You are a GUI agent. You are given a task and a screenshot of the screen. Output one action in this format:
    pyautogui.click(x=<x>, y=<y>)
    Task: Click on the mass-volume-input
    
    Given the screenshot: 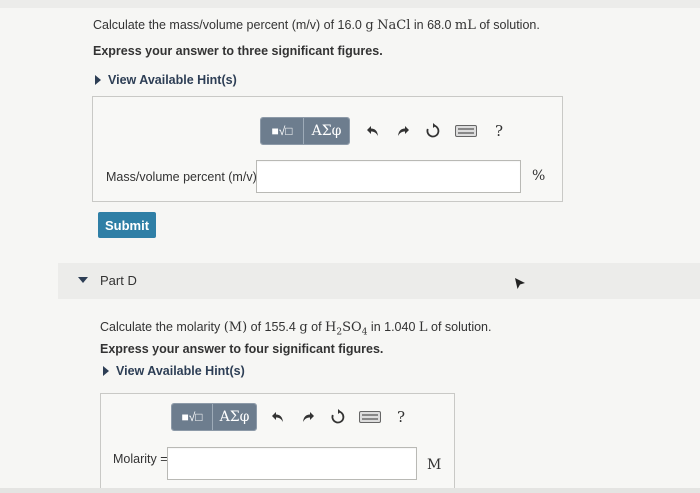 What is the action you would take?
    pyautogui.click(x=388, y=176)
    